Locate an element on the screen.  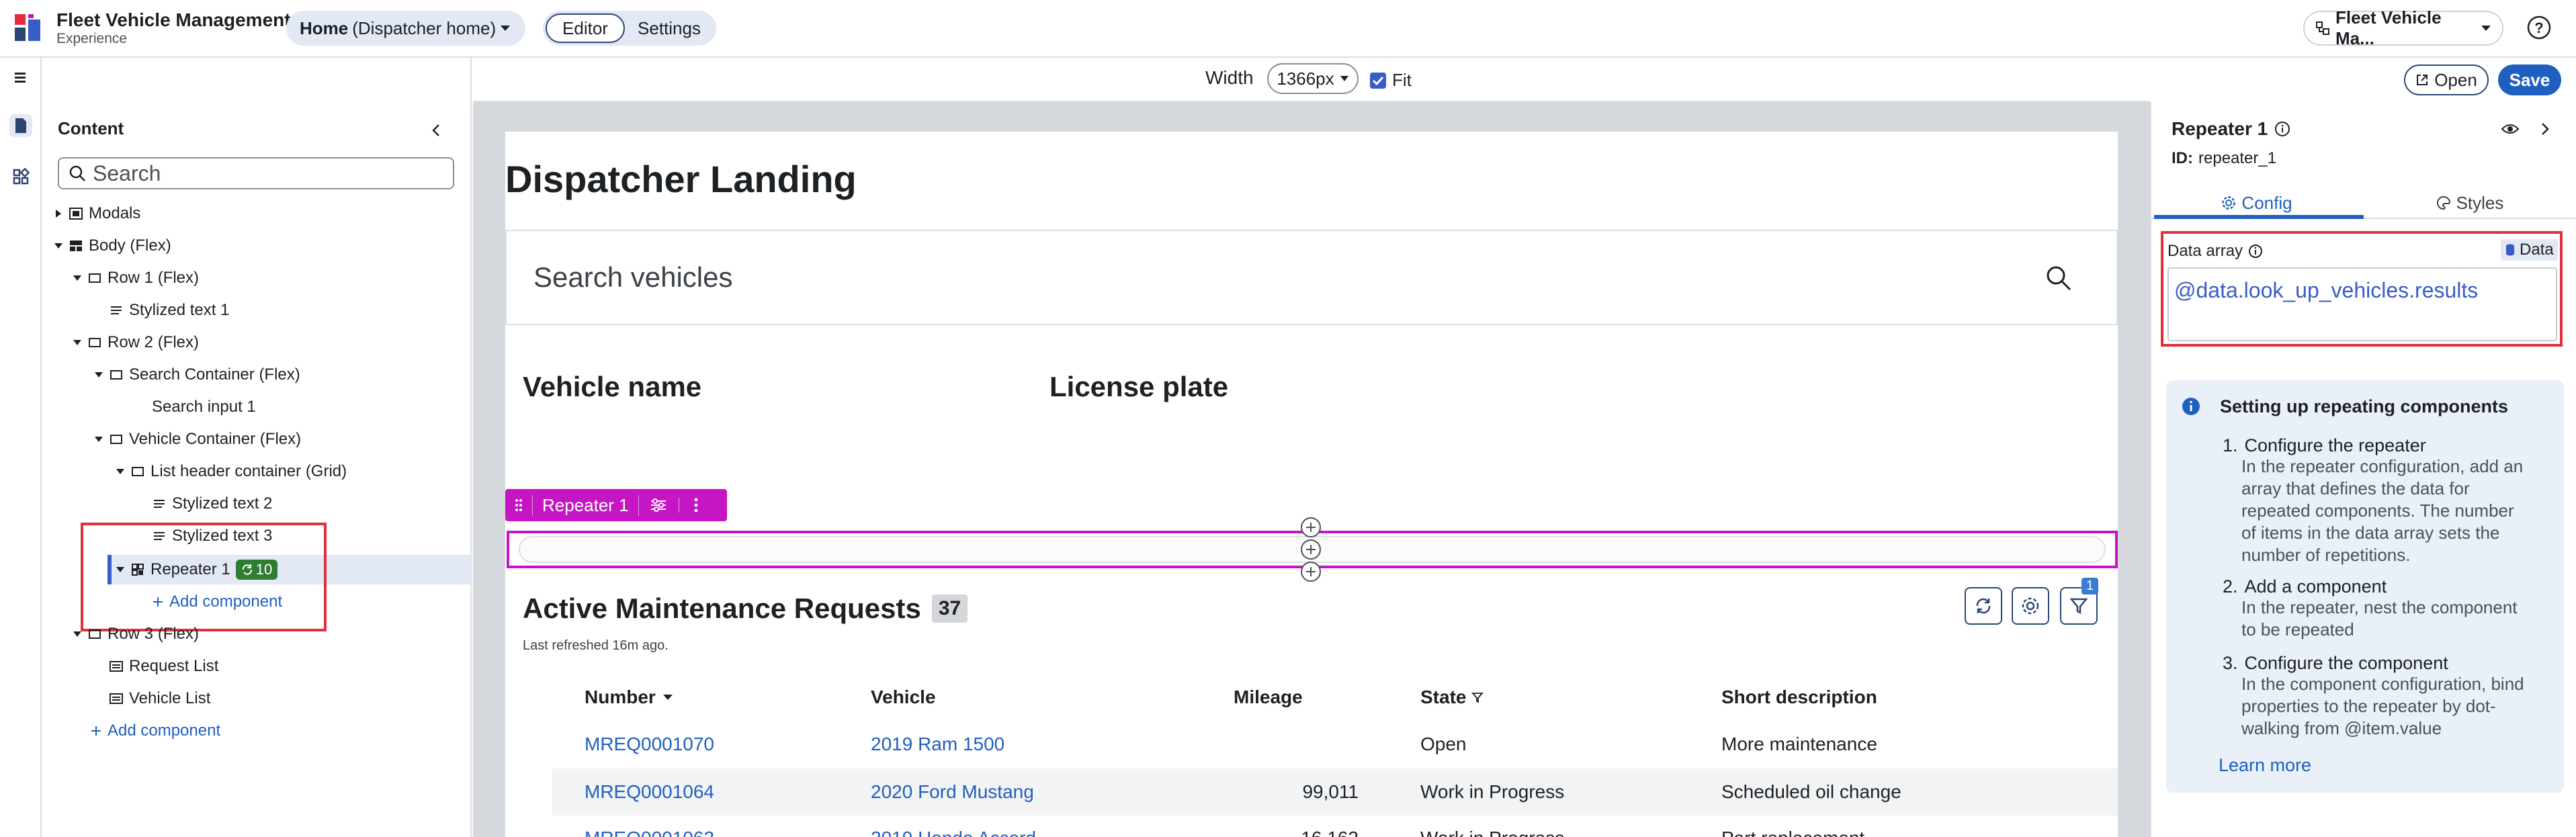
tree-item-label: Search Container (Flex) is located at coordinates (214, 374).